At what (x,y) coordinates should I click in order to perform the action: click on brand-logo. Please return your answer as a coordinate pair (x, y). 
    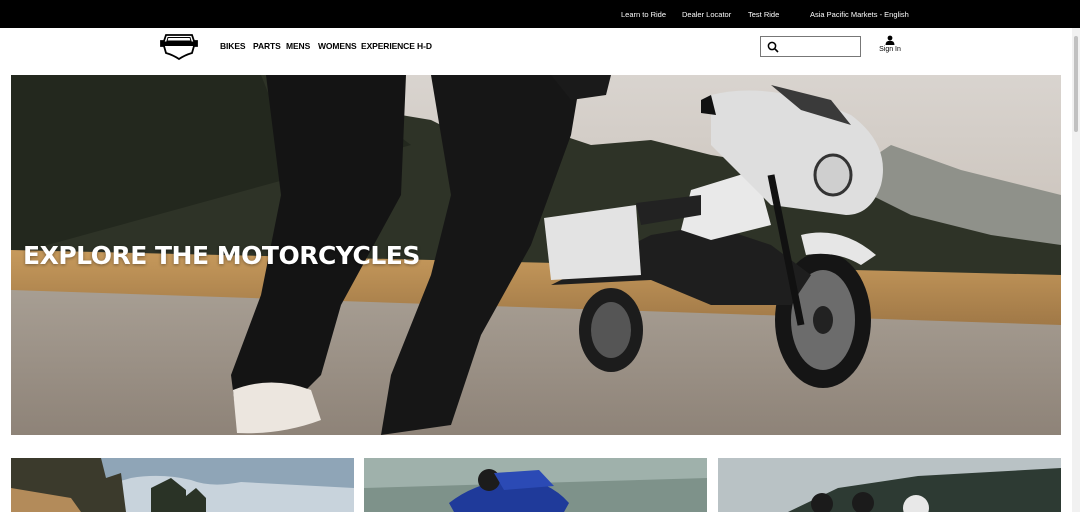
    Looking at the image, I should click on (179, 47).